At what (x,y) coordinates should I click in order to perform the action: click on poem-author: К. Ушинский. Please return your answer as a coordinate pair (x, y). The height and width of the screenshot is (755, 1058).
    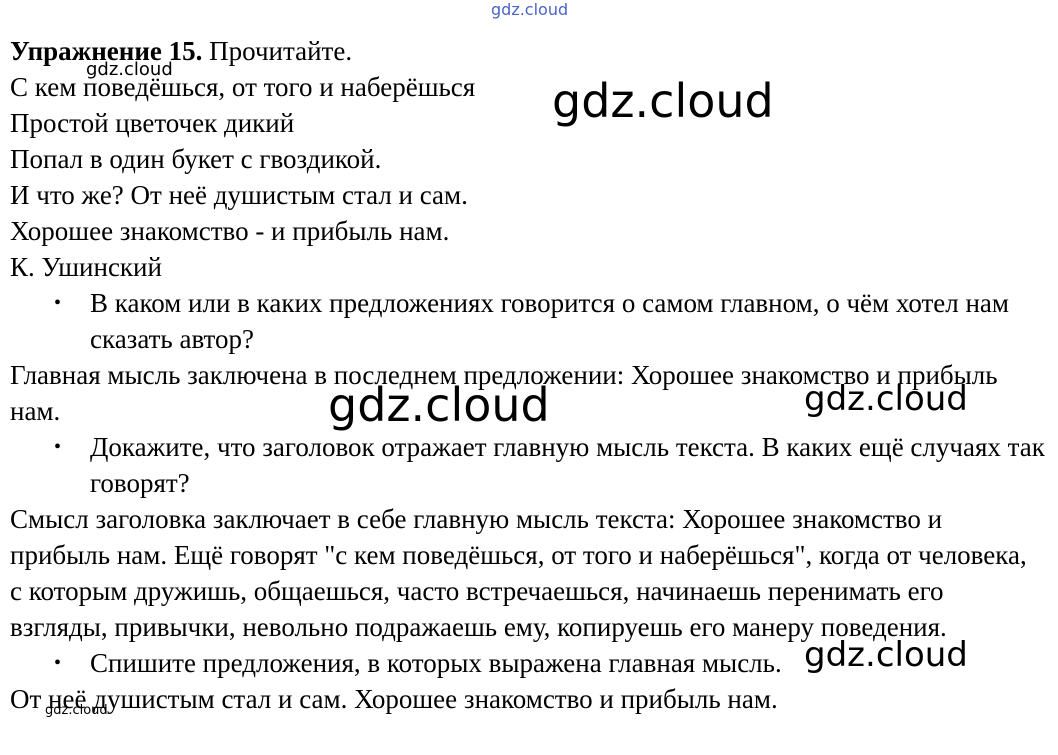
    Looking at the image, I should click on (86, 267).